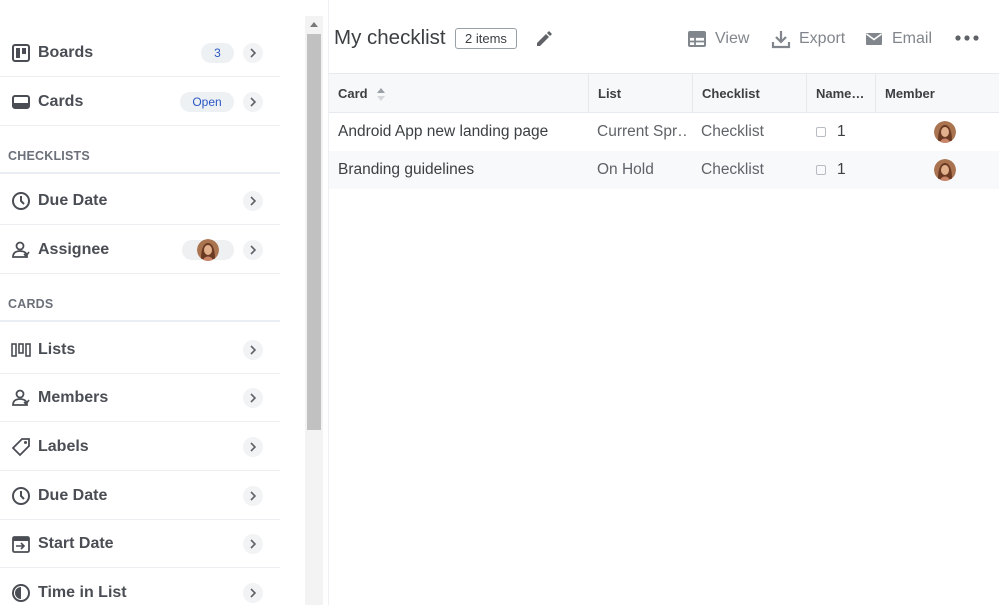 Image resolution: width=999 pixels, height=605 pixels. I want to click on more-horizontal-icon, so click(967, 38).